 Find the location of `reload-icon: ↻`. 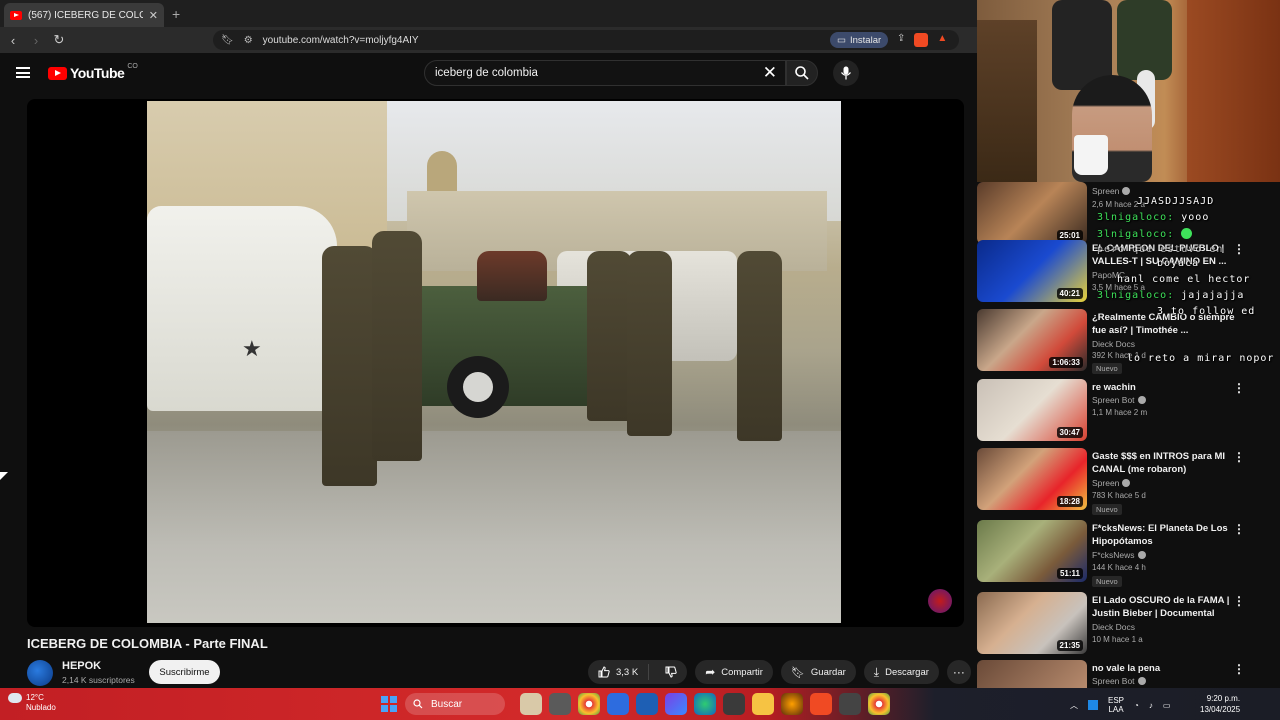

reload-icon: ↻ is located at coordinates (59, 40).